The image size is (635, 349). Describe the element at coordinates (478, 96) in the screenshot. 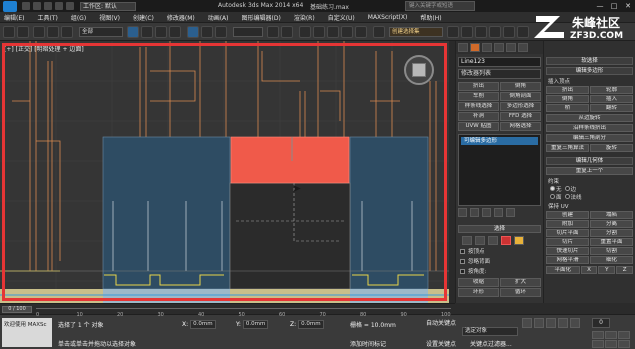

I see `lathe-modifier-button: 车削` at that location.